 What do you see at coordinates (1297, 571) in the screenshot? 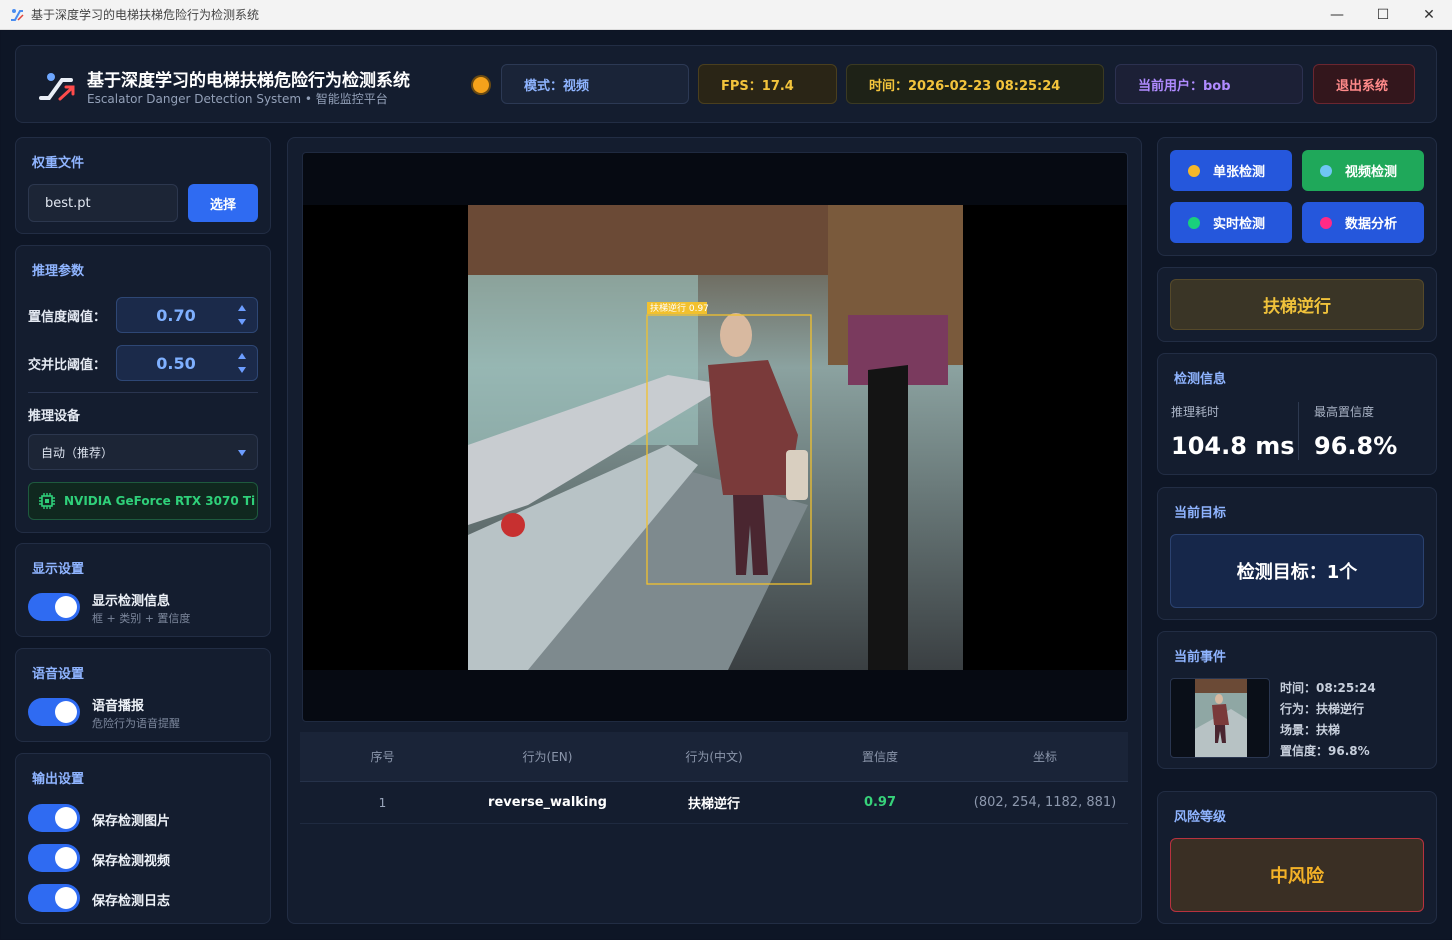
I see `target-count: 检测目标：1个` at bounding box center [1297, 571].